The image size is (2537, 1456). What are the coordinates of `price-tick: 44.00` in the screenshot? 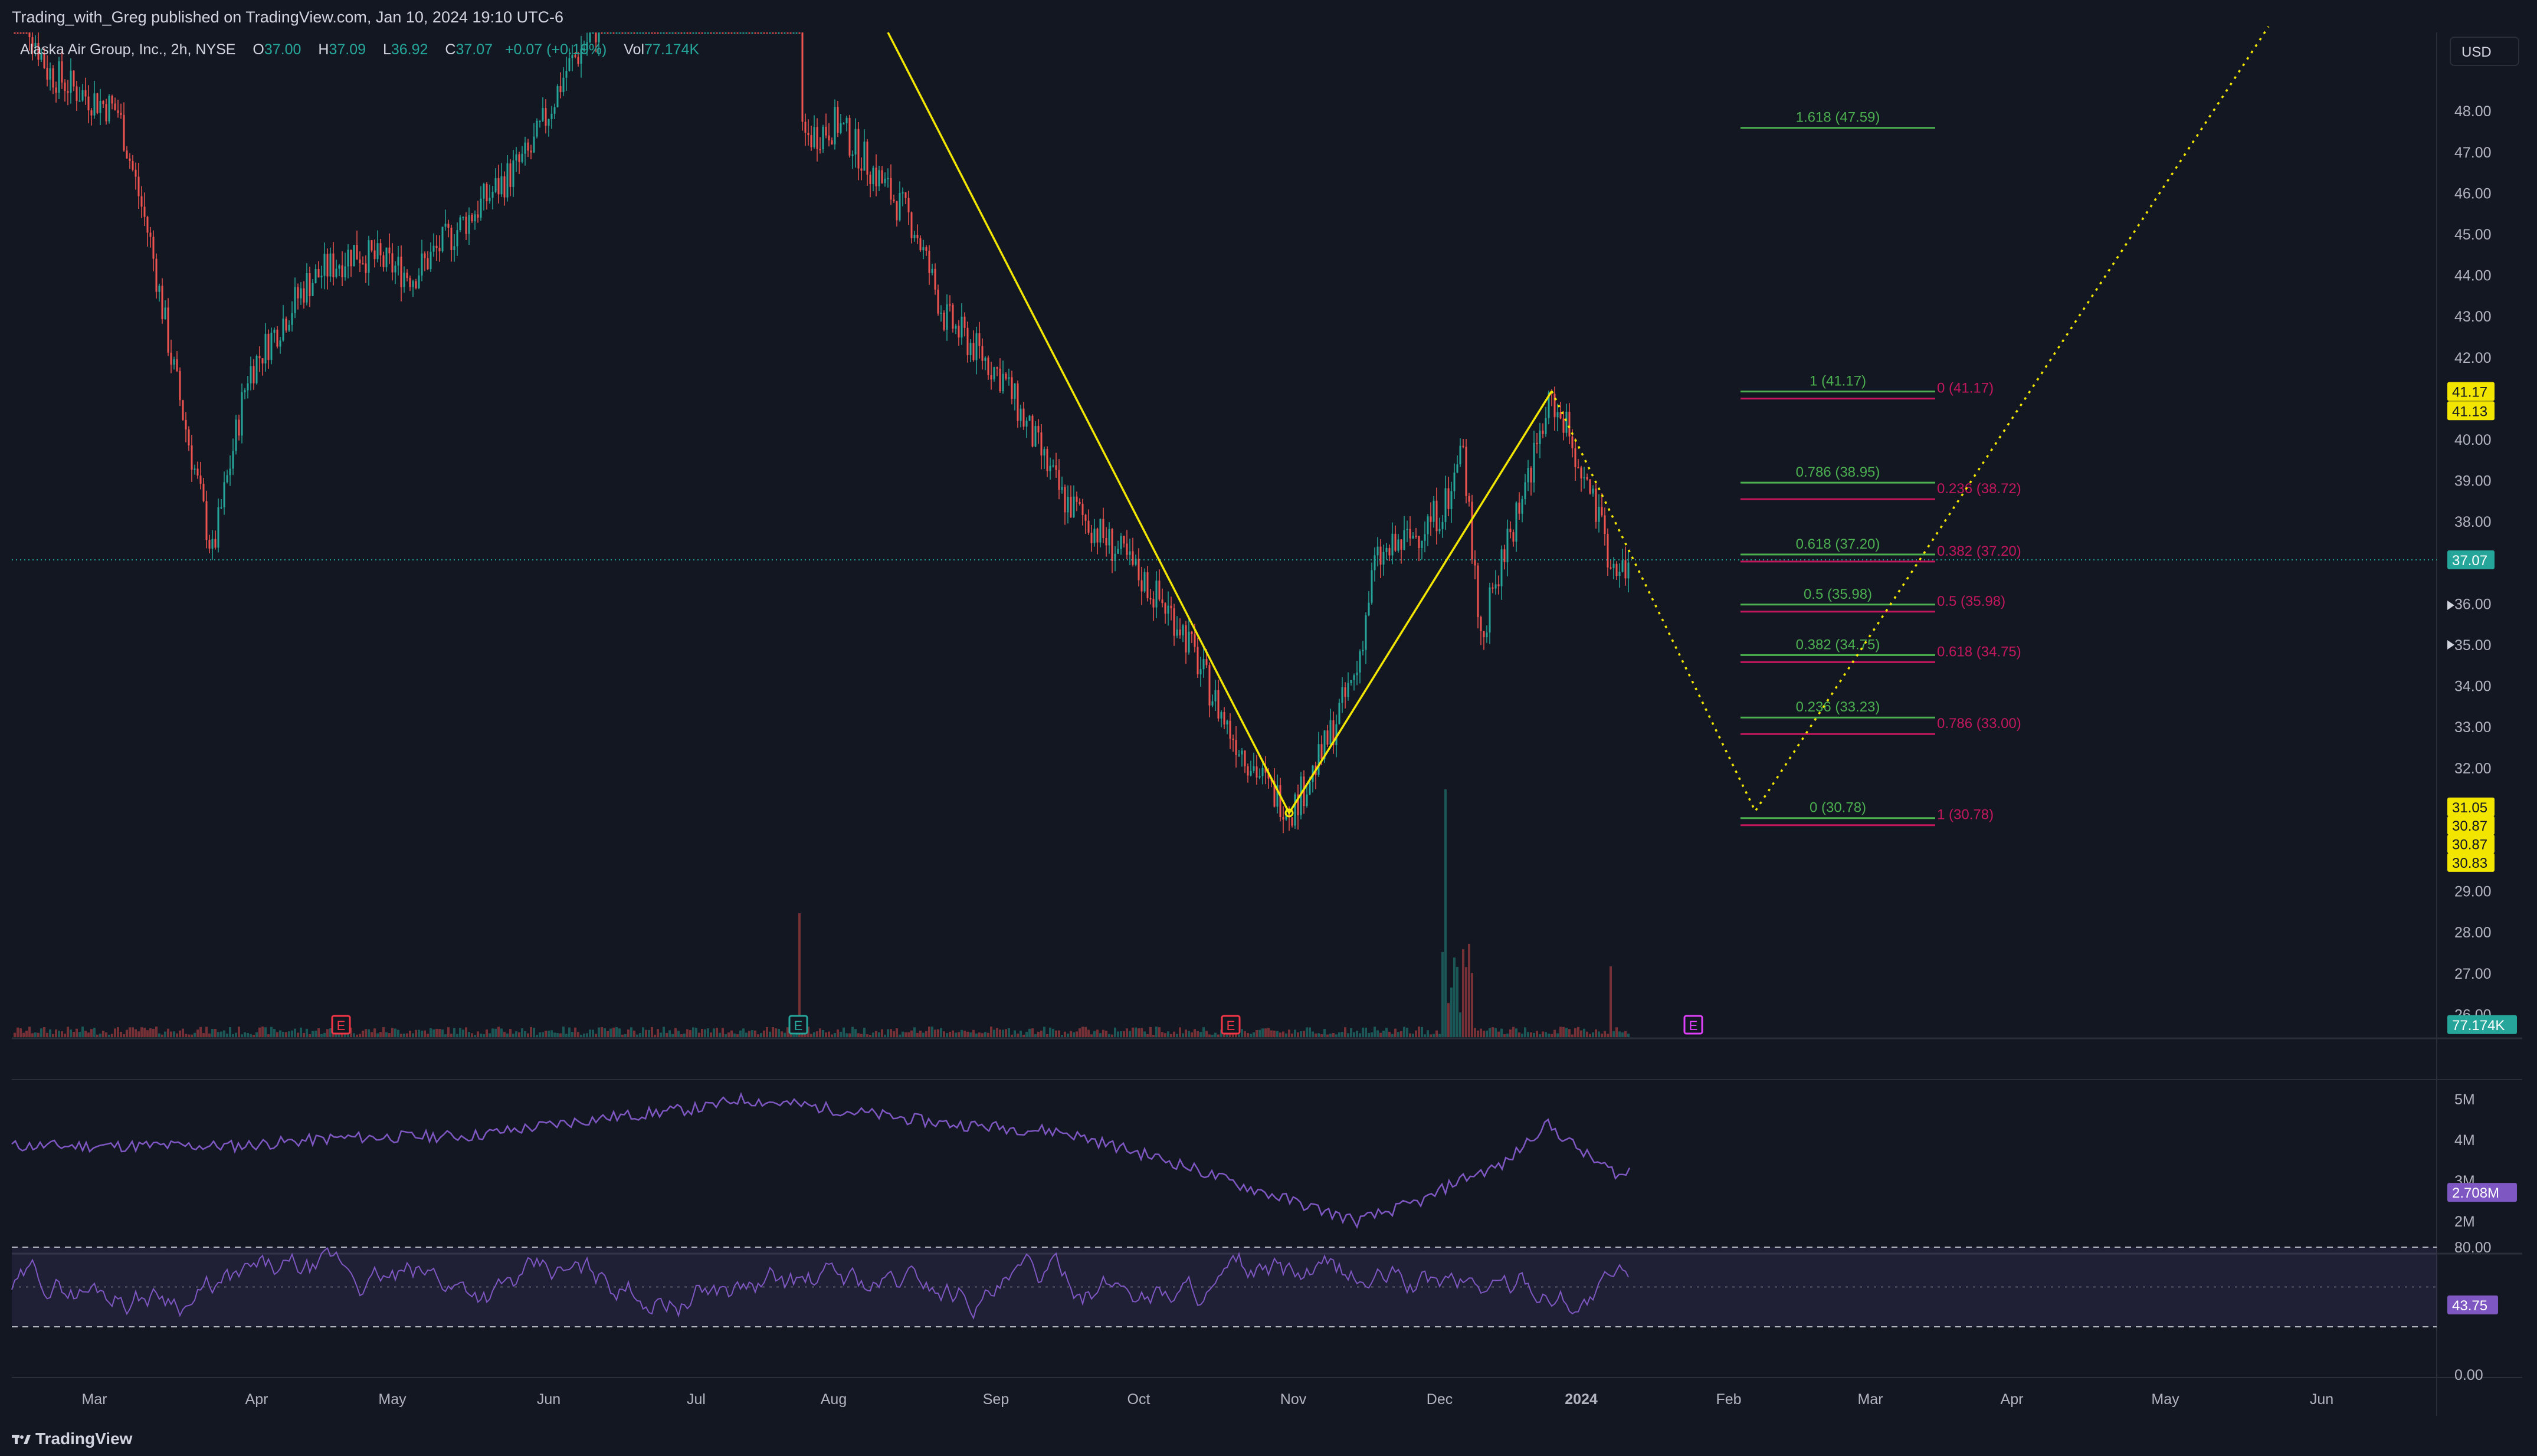 It's located at (2473, 276).